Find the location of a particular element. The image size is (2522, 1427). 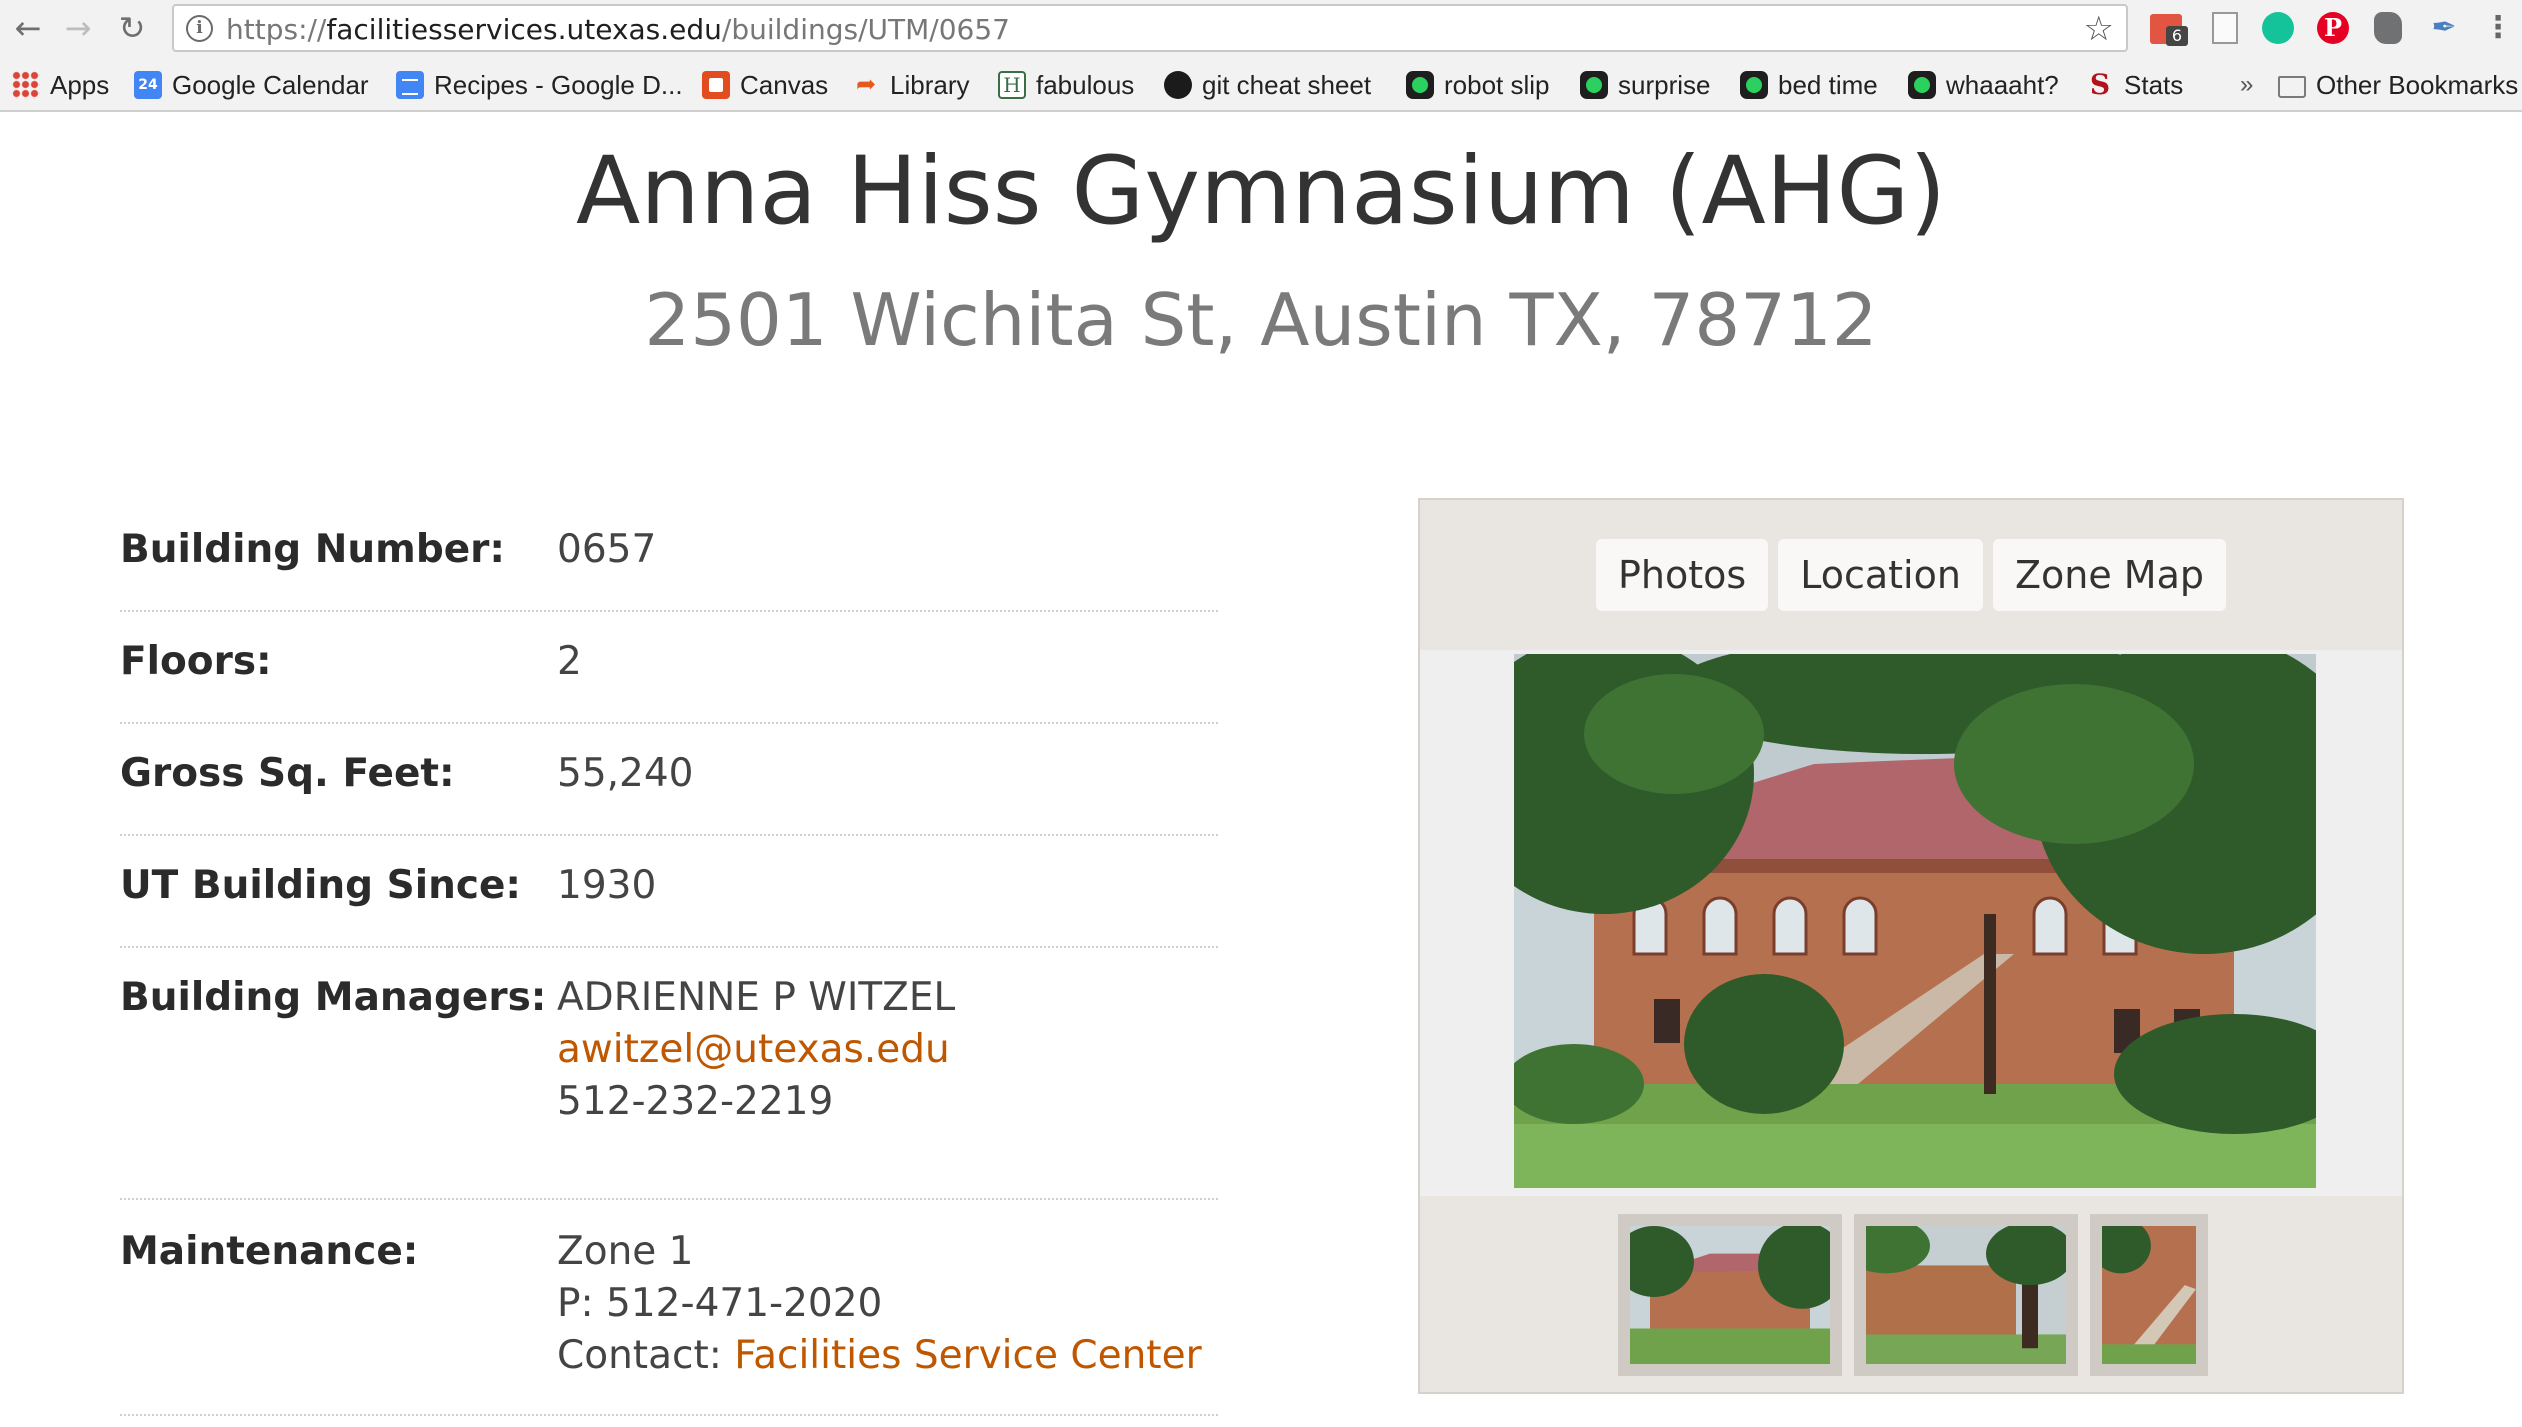

manager-phone: 512-232-2219 is located at coordinates (695, 1101).